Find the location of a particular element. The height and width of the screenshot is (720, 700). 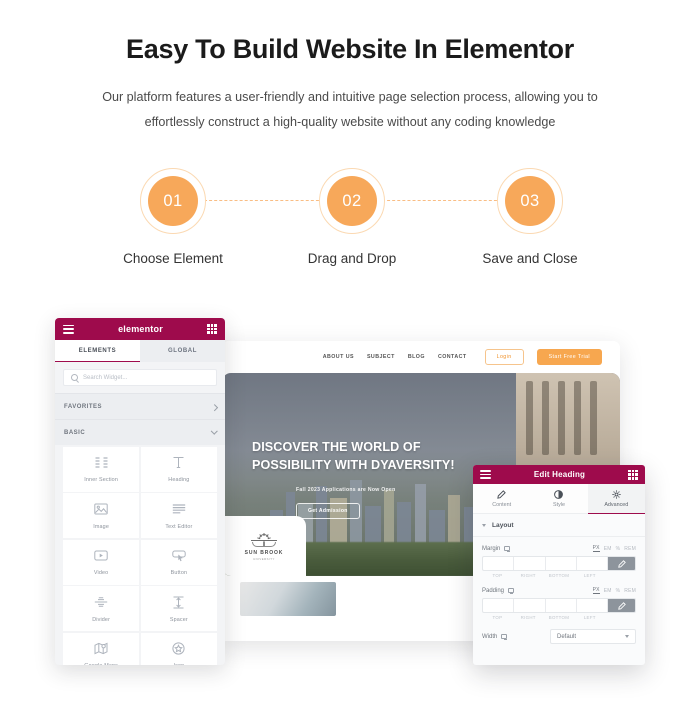

section-basic: BASIC is located at coordinates (140, 432).